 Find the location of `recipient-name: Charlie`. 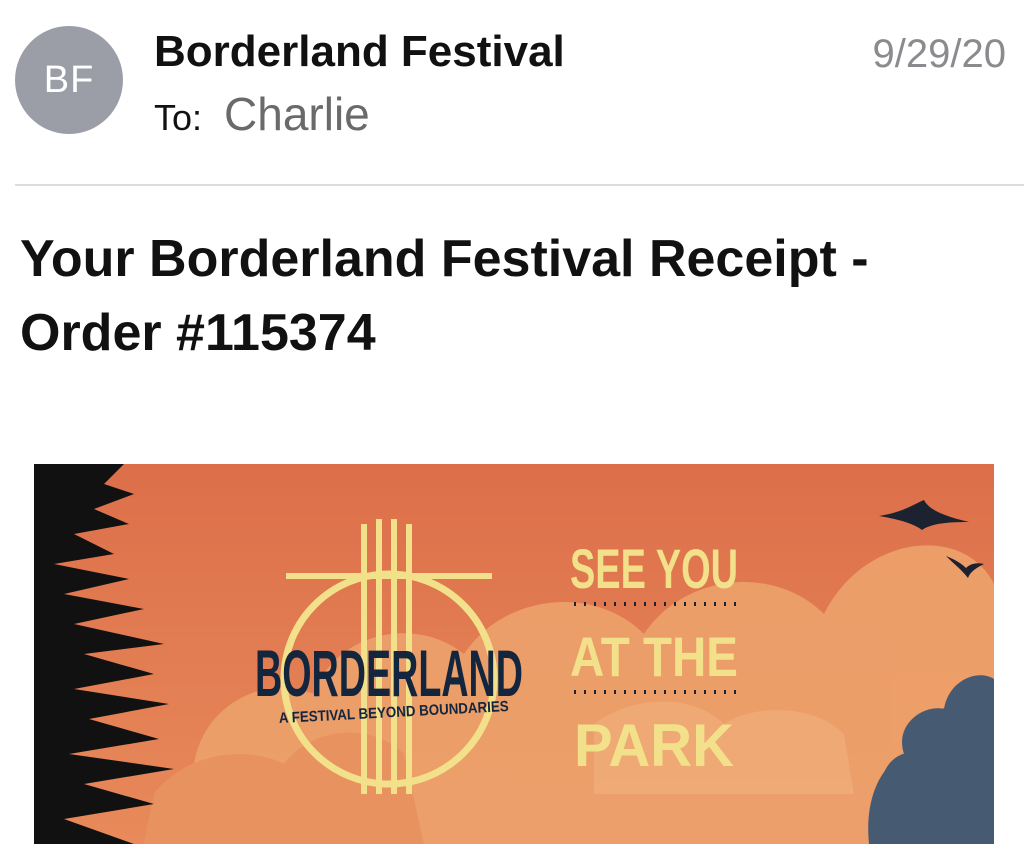

recipient-name: Charlie is located at coordinates (297, 114).